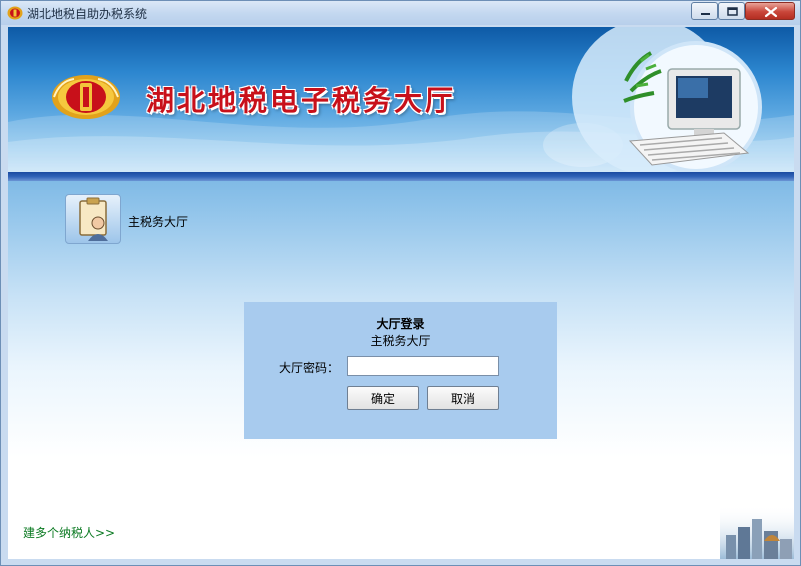 This screenshot has height=566, width=801. I want to click on login-panel: 大厅登录 主税务大厅 大厅密码： 确定 取消, so click(400, 370).